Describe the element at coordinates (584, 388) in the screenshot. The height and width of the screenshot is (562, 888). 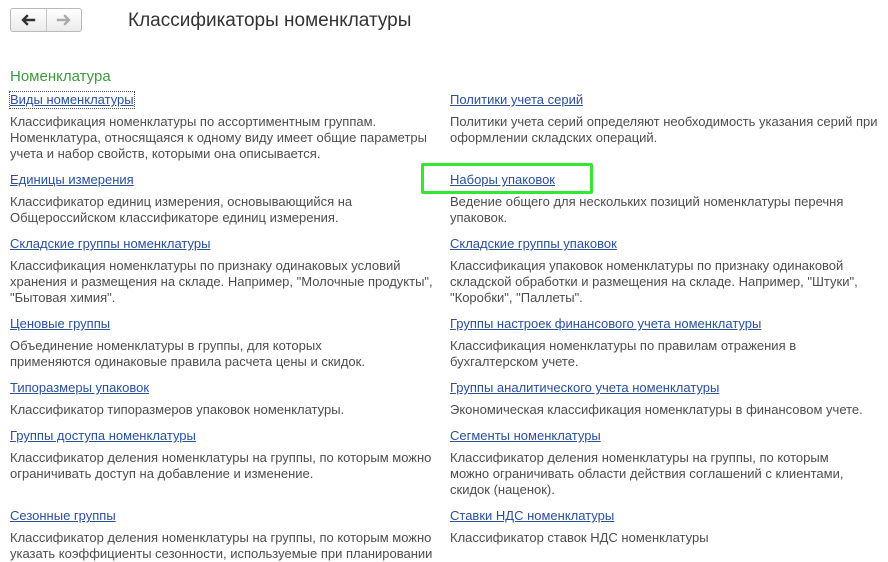
I see `item-link-analytic-accounting-groups: Группы аналитического учета номенклатуры` at that location.